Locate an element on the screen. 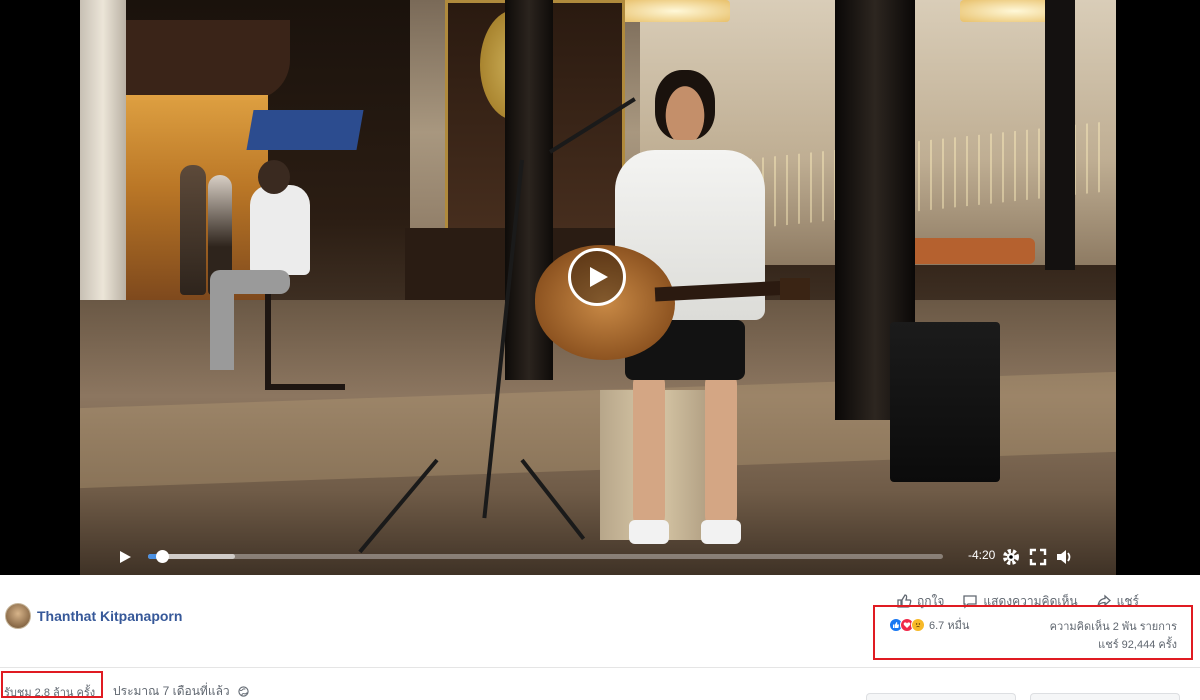 This screenshot has width=1200, height=700. seek-handle is located at coordinates (162, 556).